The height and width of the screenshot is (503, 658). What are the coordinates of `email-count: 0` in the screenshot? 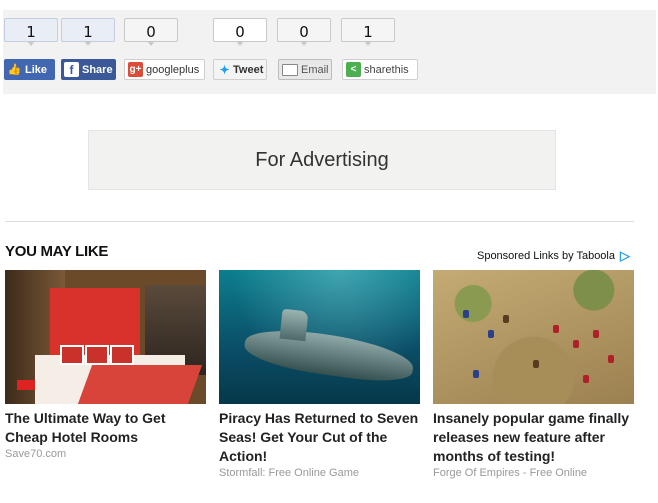 It's located at (304, 32).